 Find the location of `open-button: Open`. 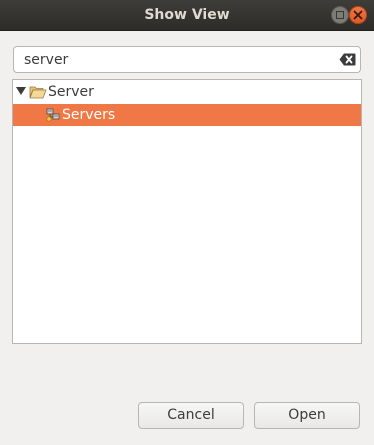

open-button: Open is located at coordinates (307, 415).